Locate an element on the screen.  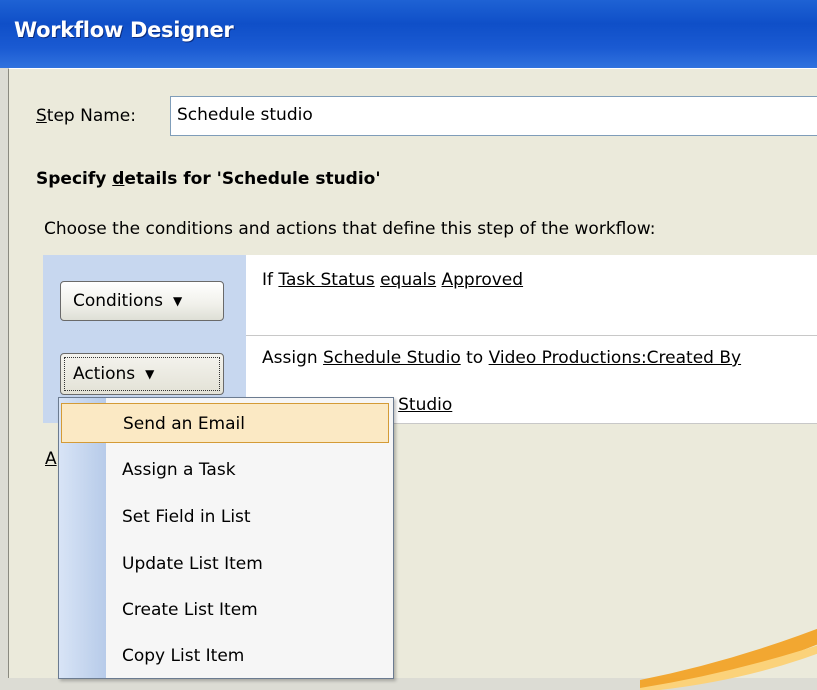
conditions-button: Conditions ▼ is located at coordinates (142, 301).